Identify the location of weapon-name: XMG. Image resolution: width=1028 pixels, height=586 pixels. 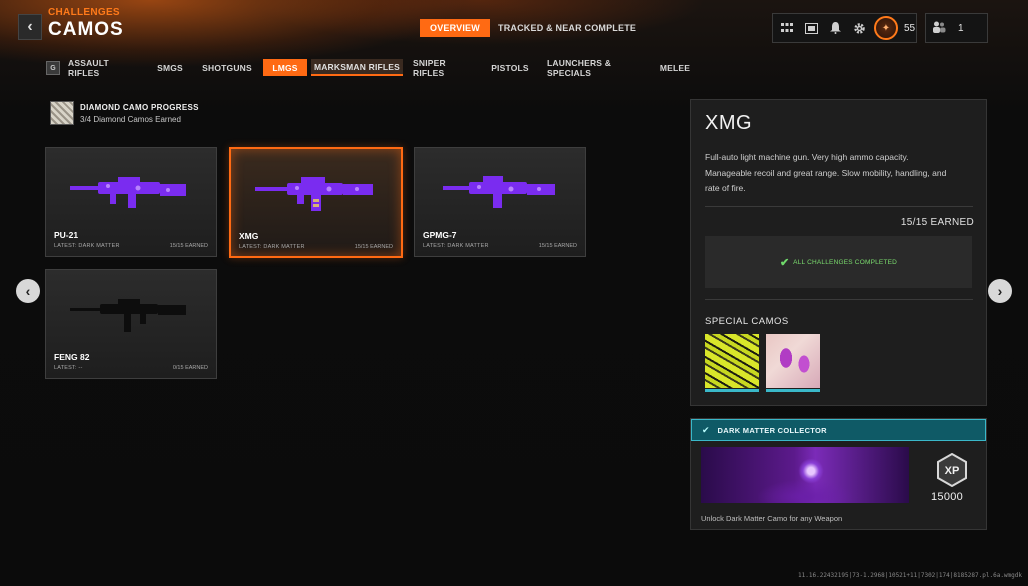
(249, 236).